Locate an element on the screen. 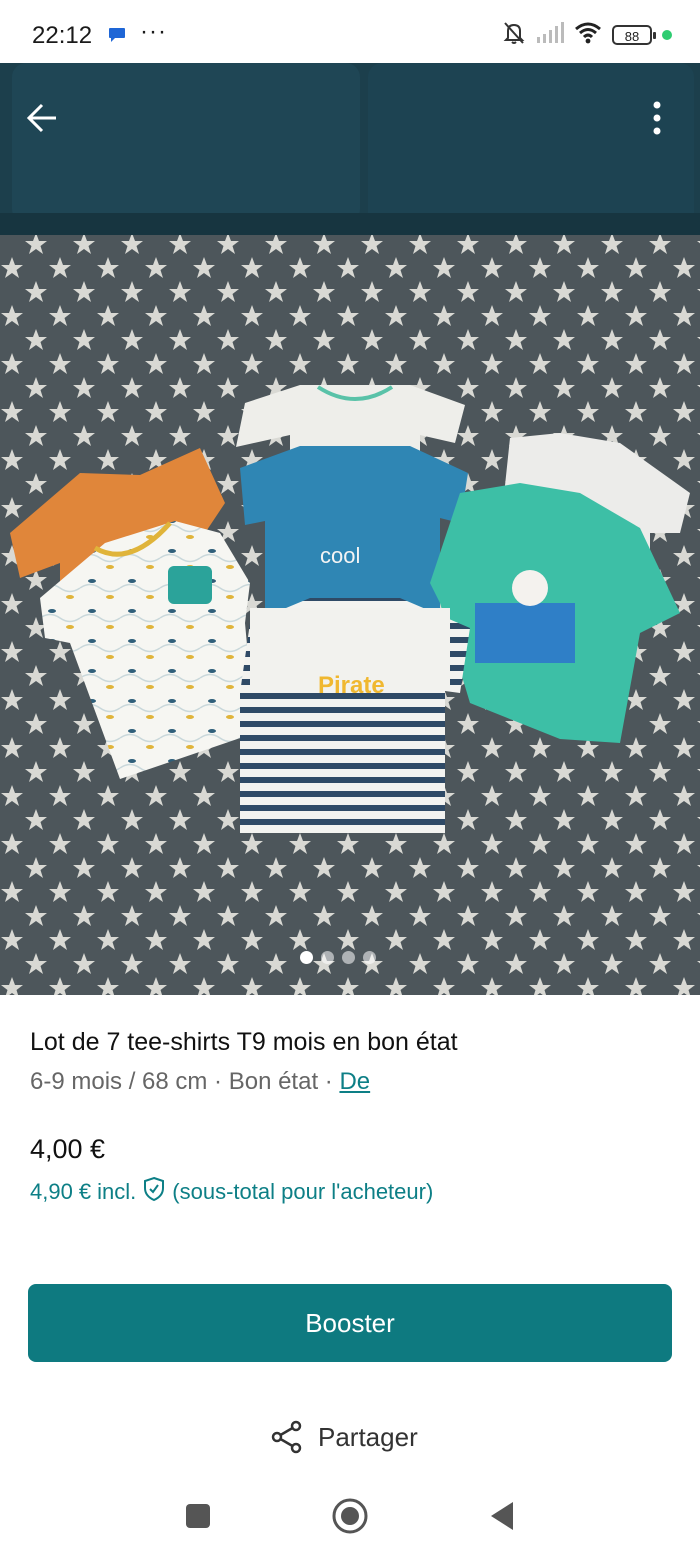  battery-icon: 88 is located at coordinates (634, 35).